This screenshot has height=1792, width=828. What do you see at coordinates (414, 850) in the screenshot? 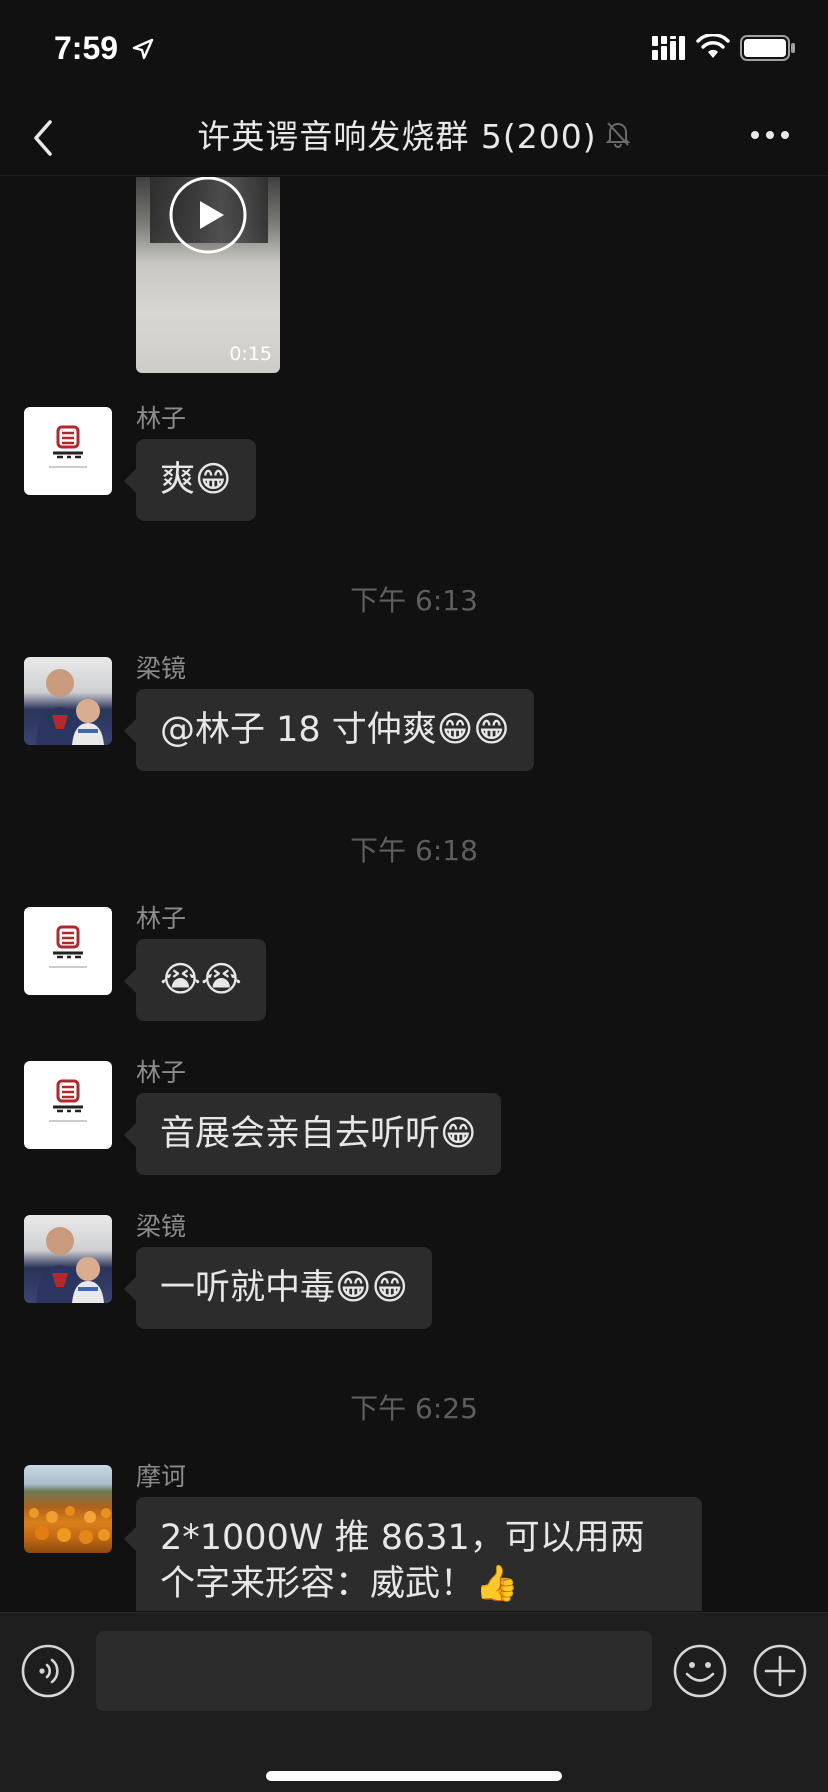
I see `timestamp: 下午 6:18` at bounding box center [414, 850].